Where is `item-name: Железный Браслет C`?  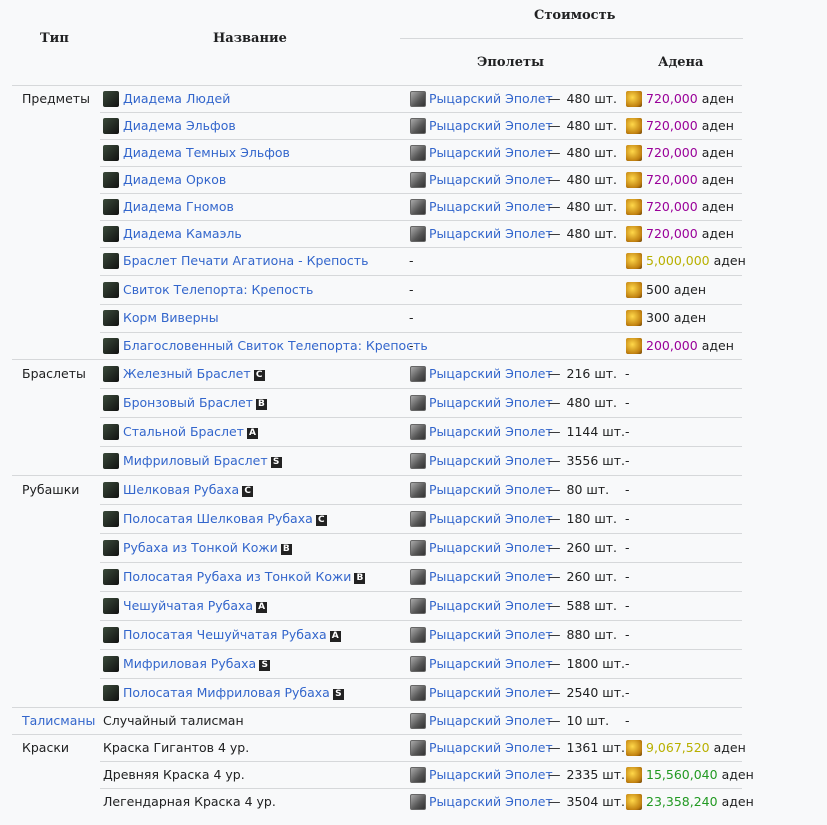 item-name: Железный Браслет C is located at coordinates (194, 374).